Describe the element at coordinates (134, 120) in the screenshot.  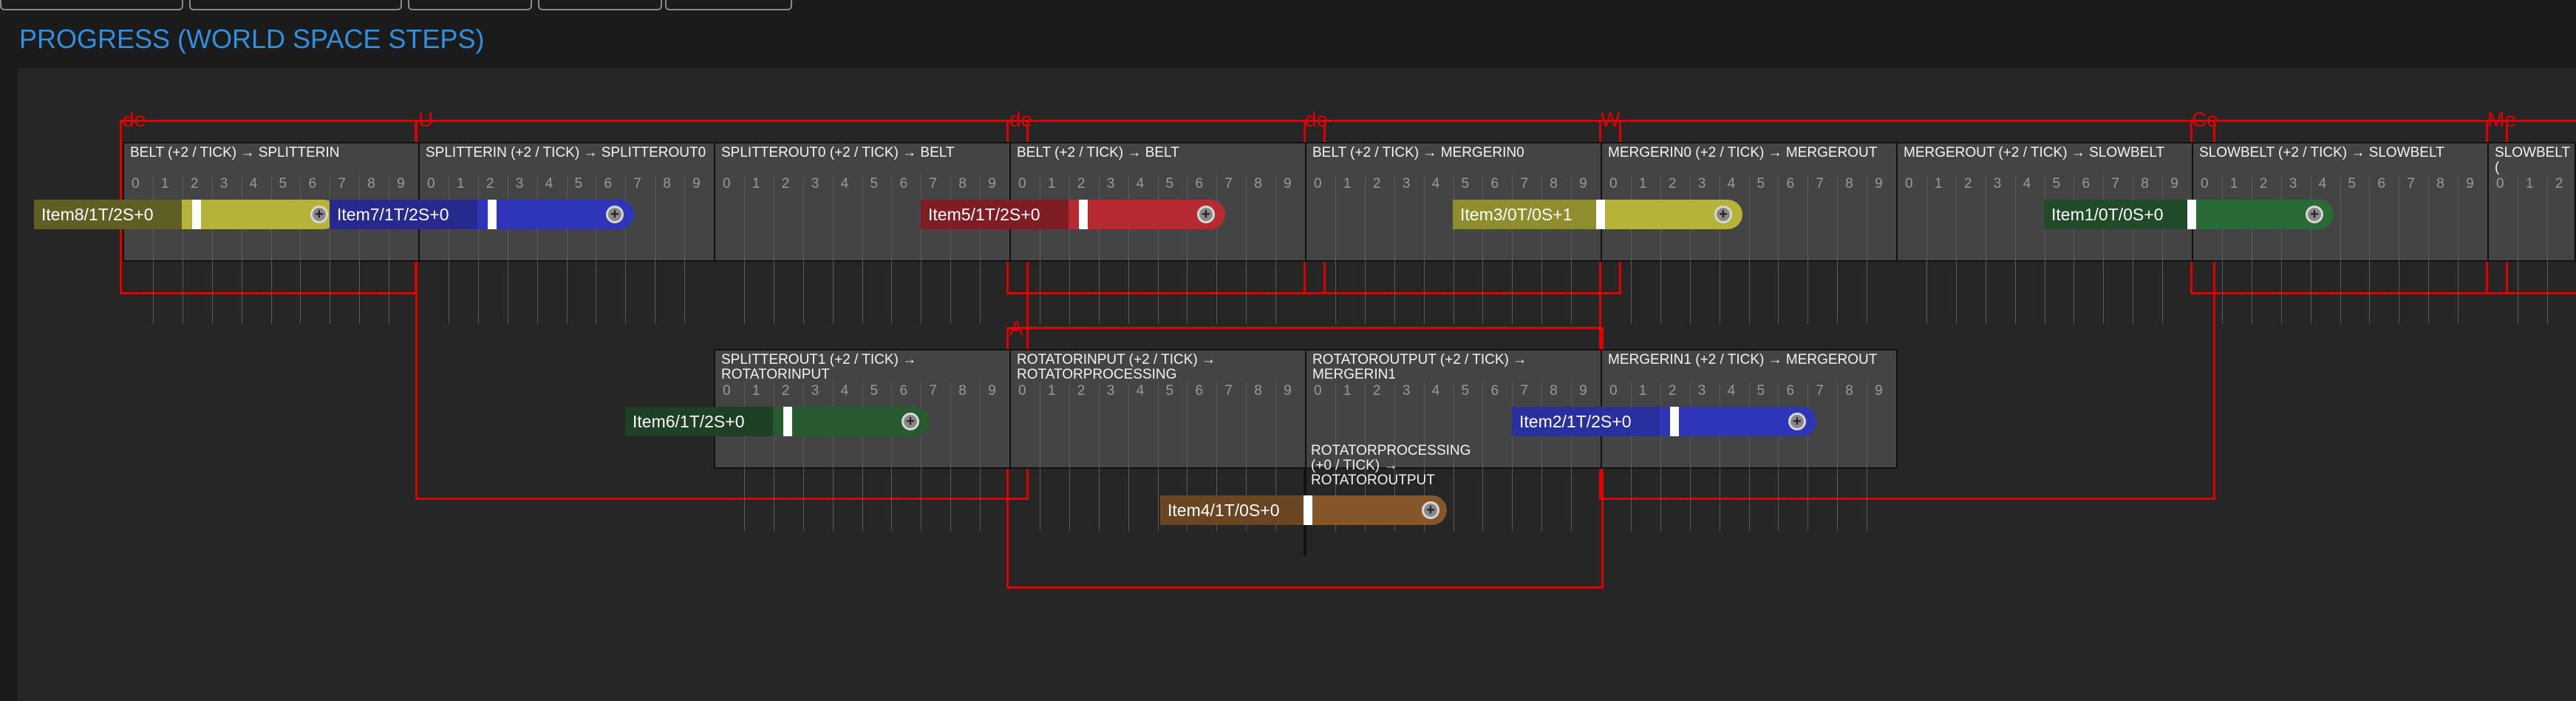
I see `group-label-1: de` at that location.